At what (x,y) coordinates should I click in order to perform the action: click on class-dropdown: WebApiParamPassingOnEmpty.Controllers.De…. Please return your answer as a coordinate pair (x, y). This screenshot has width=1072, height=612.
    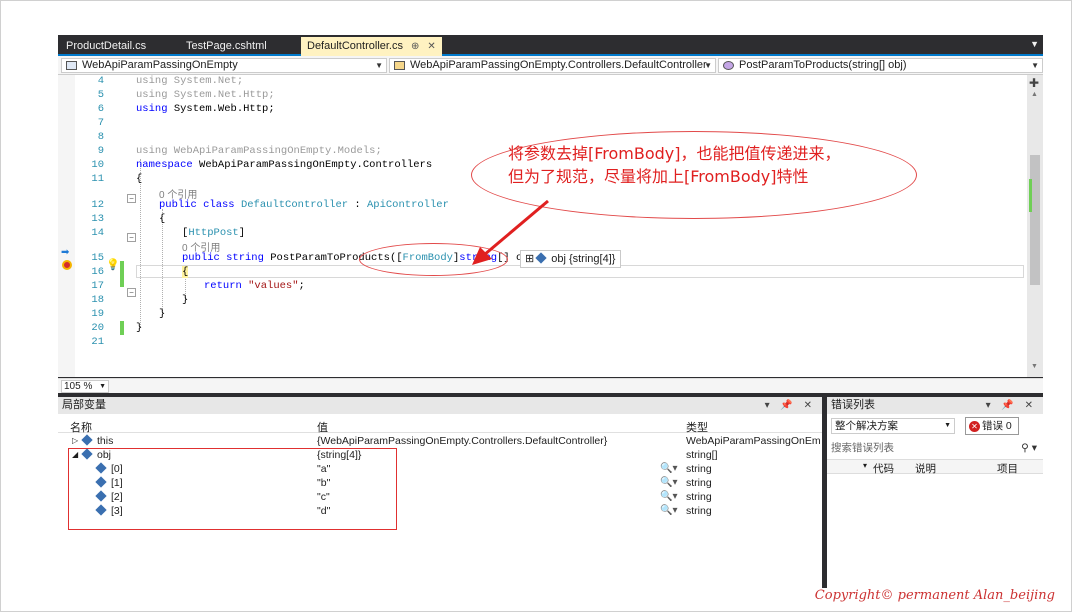
    Looking at the image, I should click on (552, 65).